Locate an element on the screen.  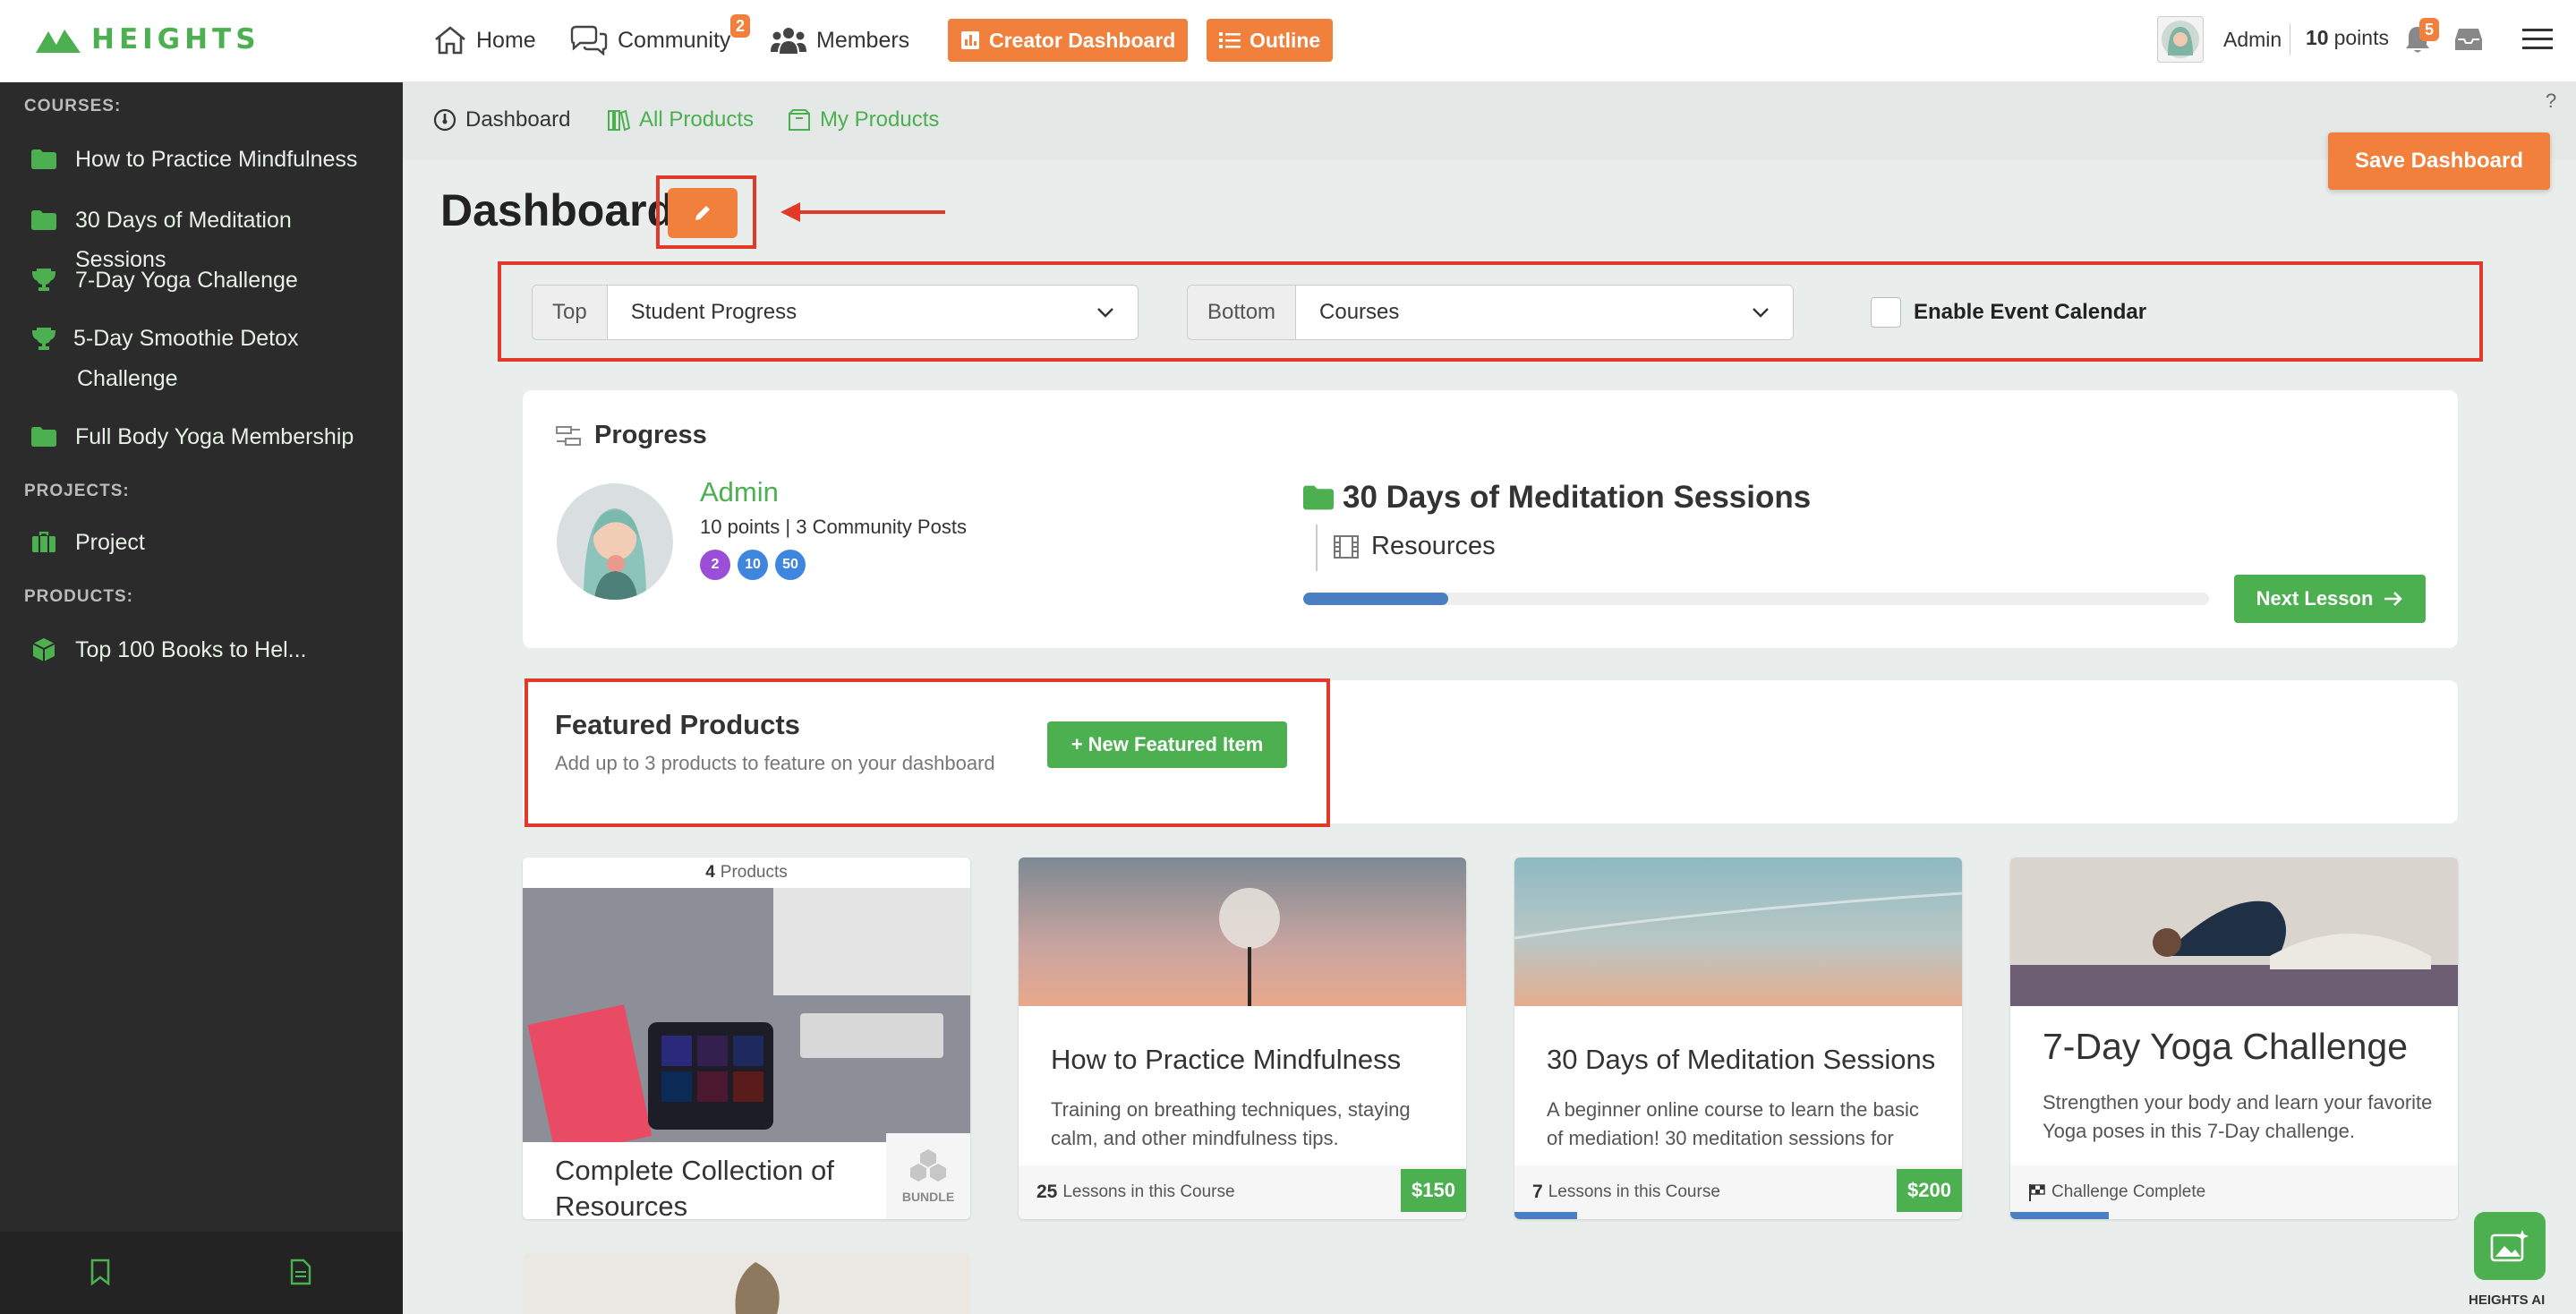
course-progress-bar is located at coordinates (1756, 599).